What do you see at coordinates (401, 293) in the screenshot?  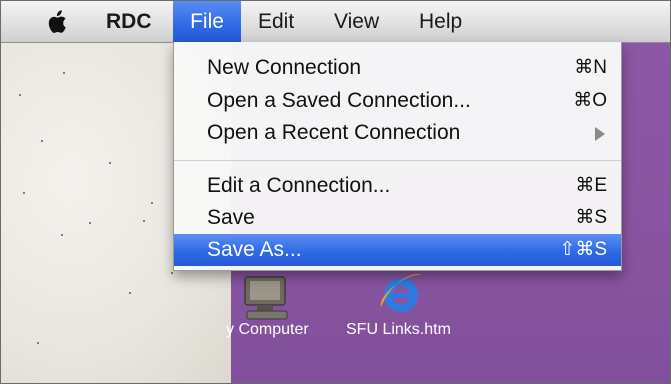 I see `internet-explorer-icon` at bounding box center [401, 293].